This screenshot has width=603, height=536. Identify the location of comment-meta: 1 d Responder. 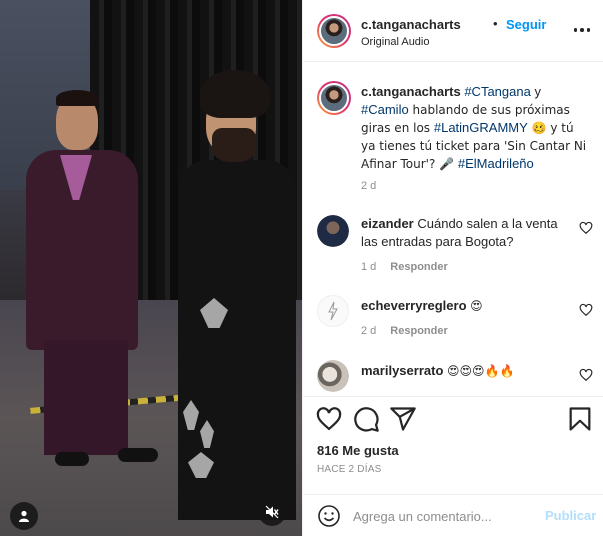
(404, 267).